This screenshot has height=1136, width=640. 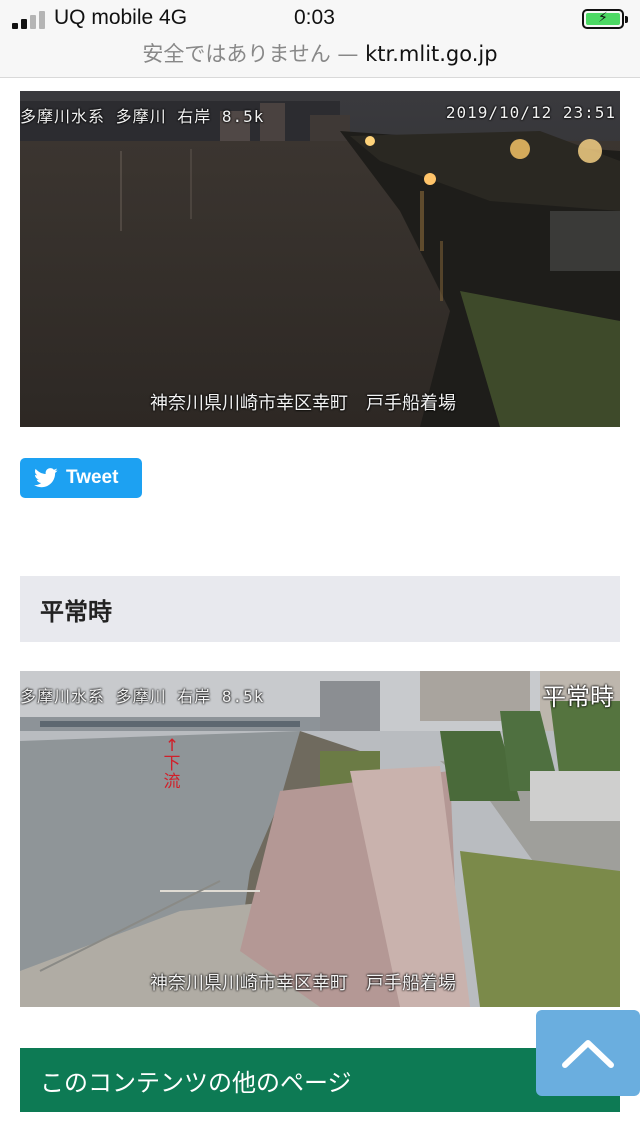 What do you see at coordinates (320, 609) in the screenshot?
I see `section-heading-normal: 平常時` at bounding box center [320, 609].